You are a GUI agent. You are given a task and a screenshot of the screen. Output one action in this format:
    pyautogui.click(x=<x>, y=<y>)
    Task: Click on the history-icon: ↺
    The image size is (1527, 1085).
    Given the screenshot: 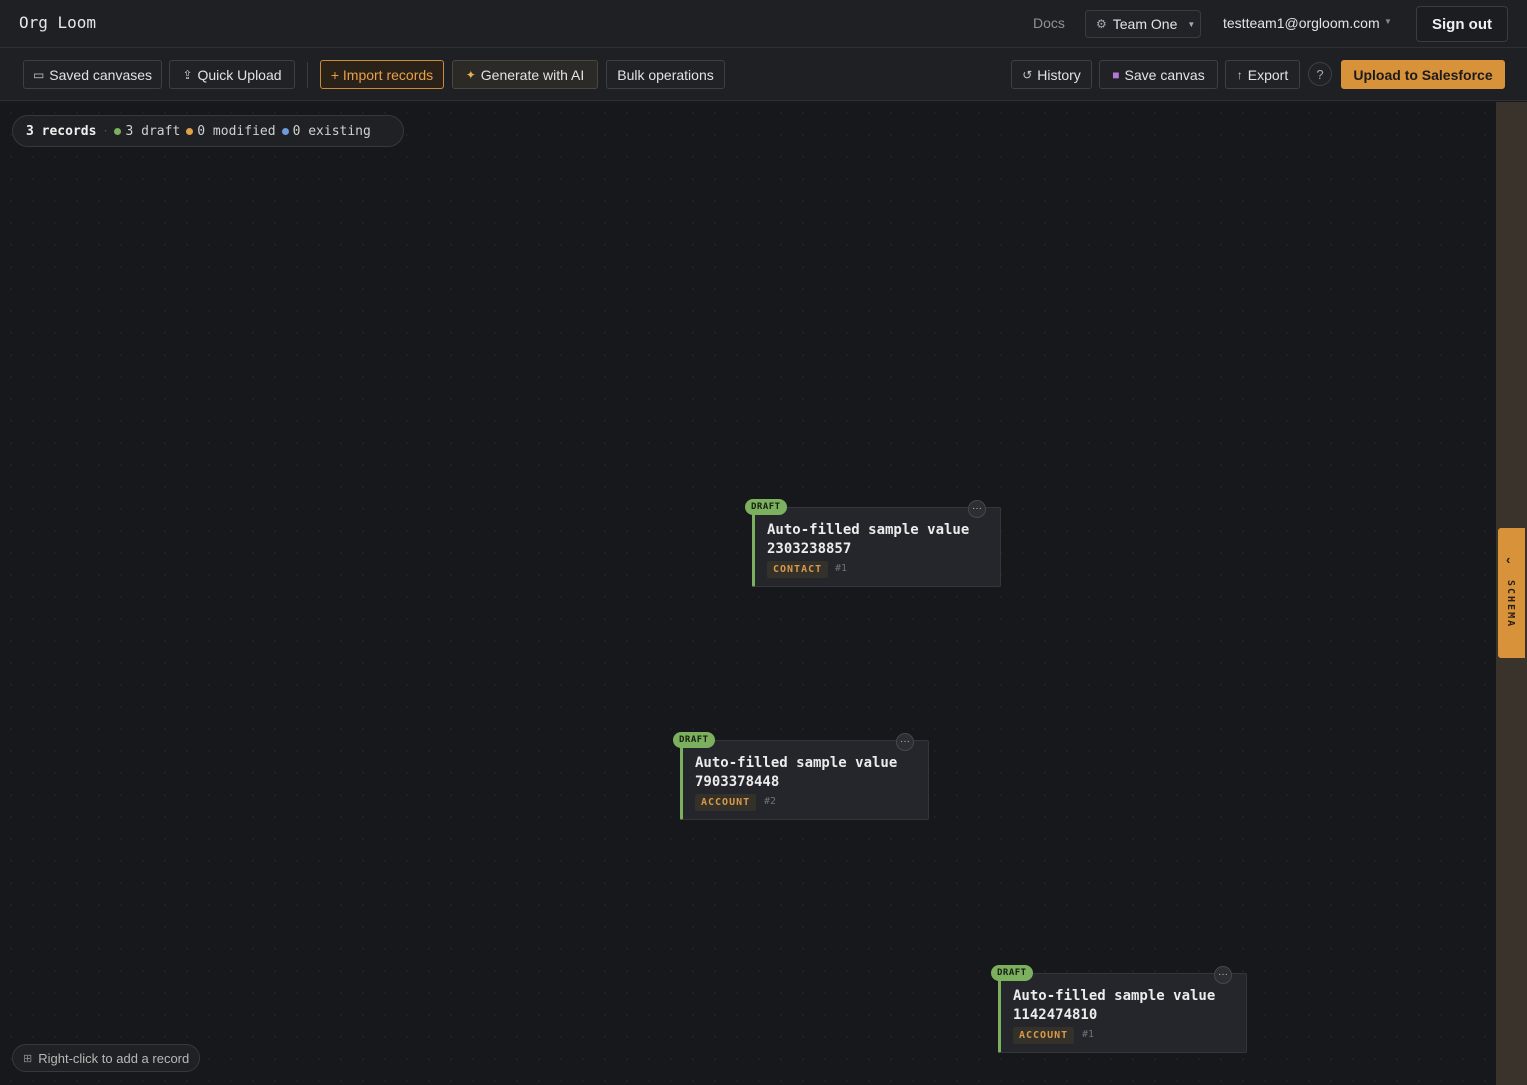 What is the action you would take?
    pyautogui.click(x=1027, y=74)
    